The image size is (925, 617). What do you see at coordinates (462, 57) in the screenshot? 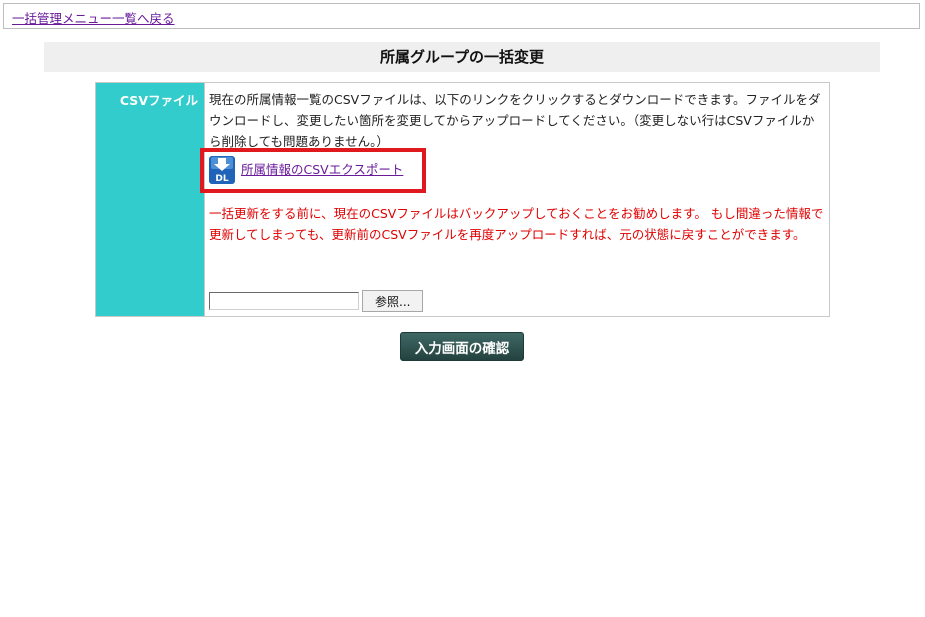
I see `page-title: 所属グループの一括変更` at bounding box center [462, 57].